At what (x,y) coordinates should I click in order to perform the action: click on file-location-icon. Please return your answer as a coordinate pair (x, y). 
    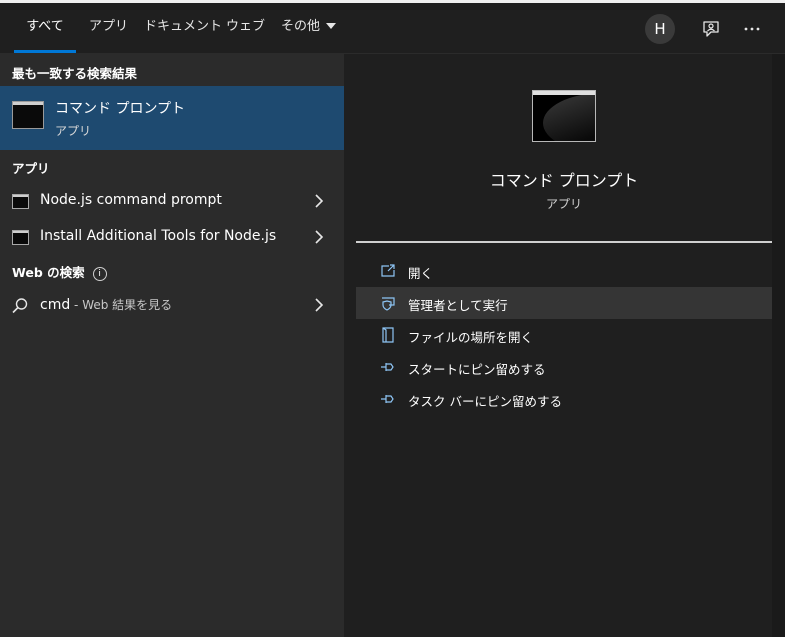
    Looking at the image, I should click on (388, 335).